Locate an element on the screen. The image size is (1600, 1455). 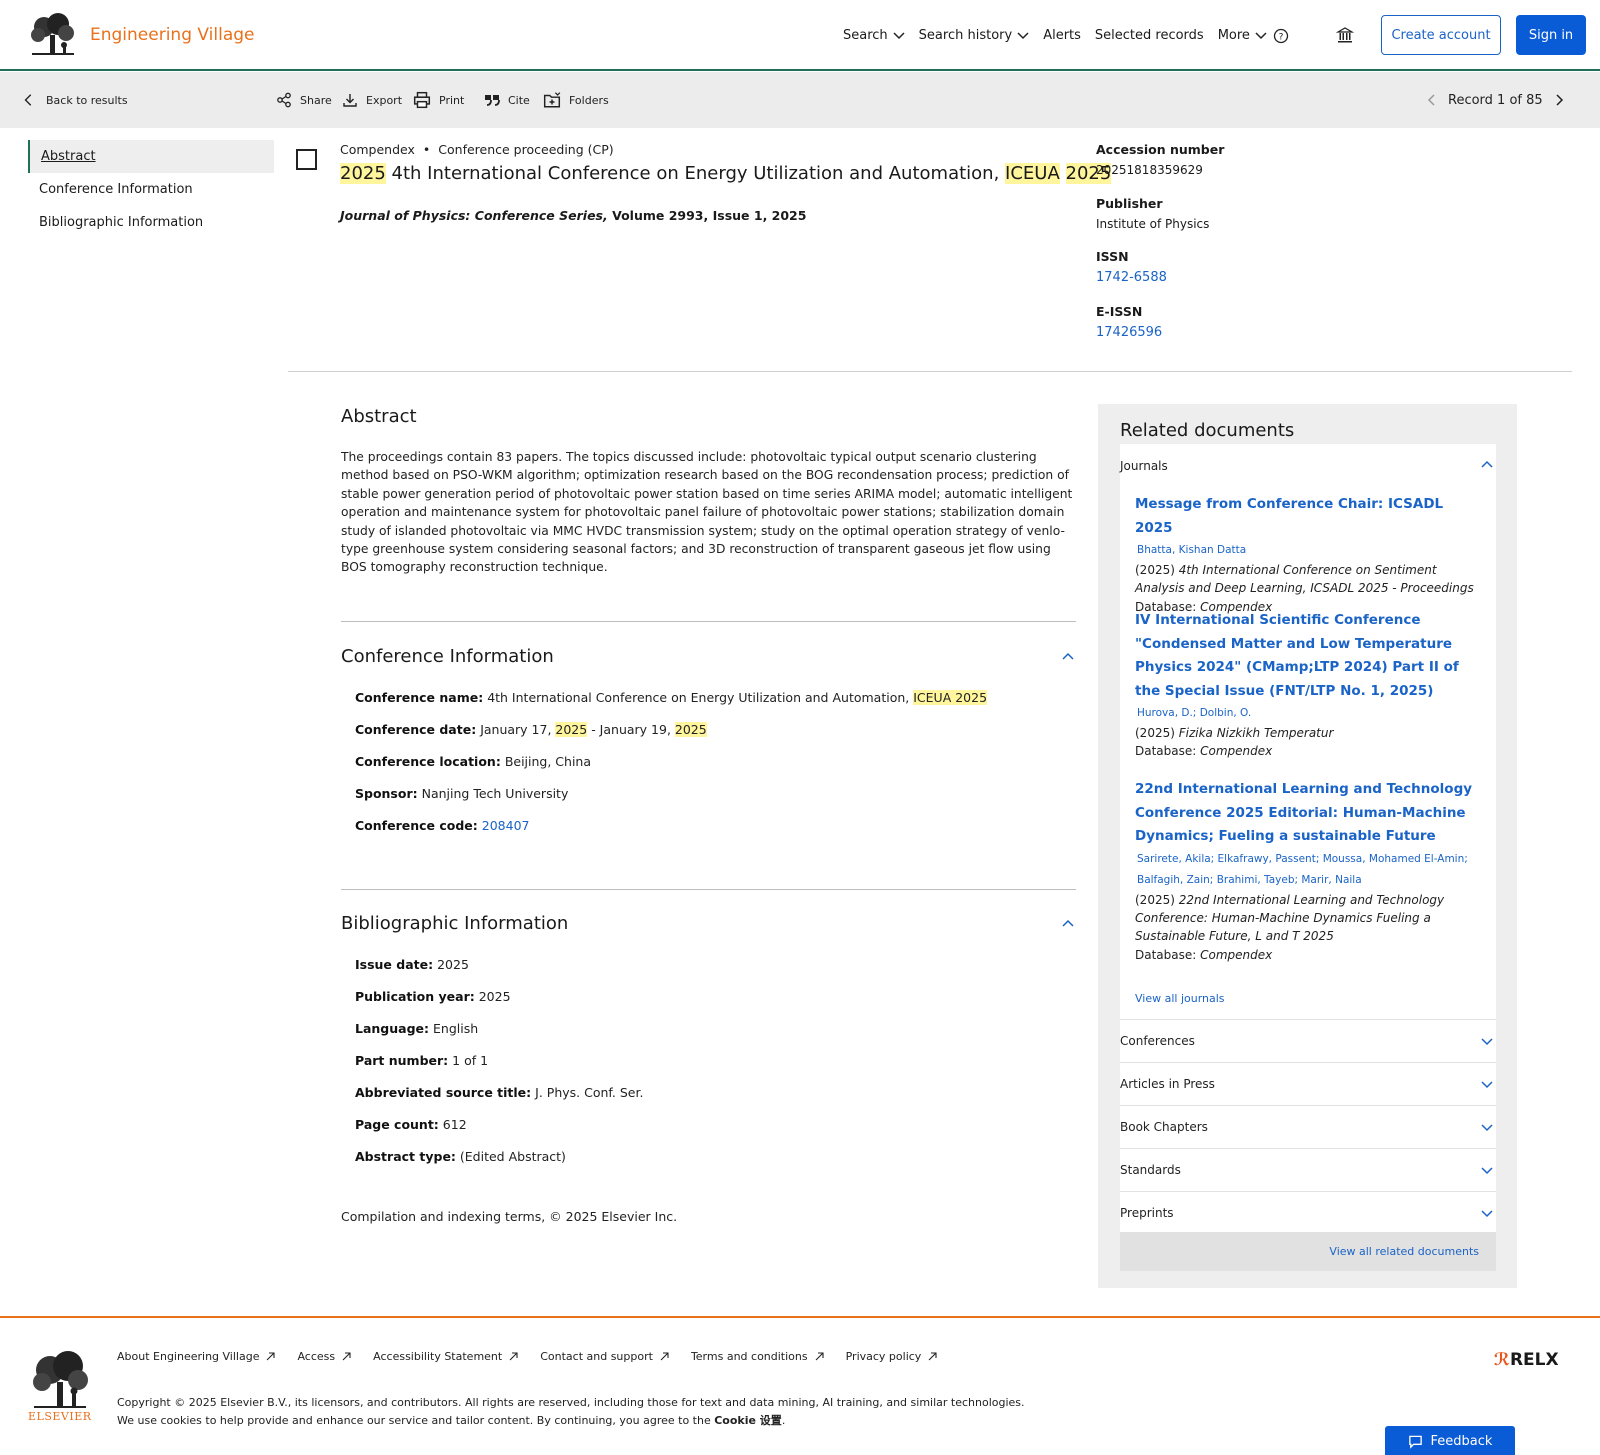
footer-link-accessibility: Accessibility Statement is located at coordinates (445, 1356).